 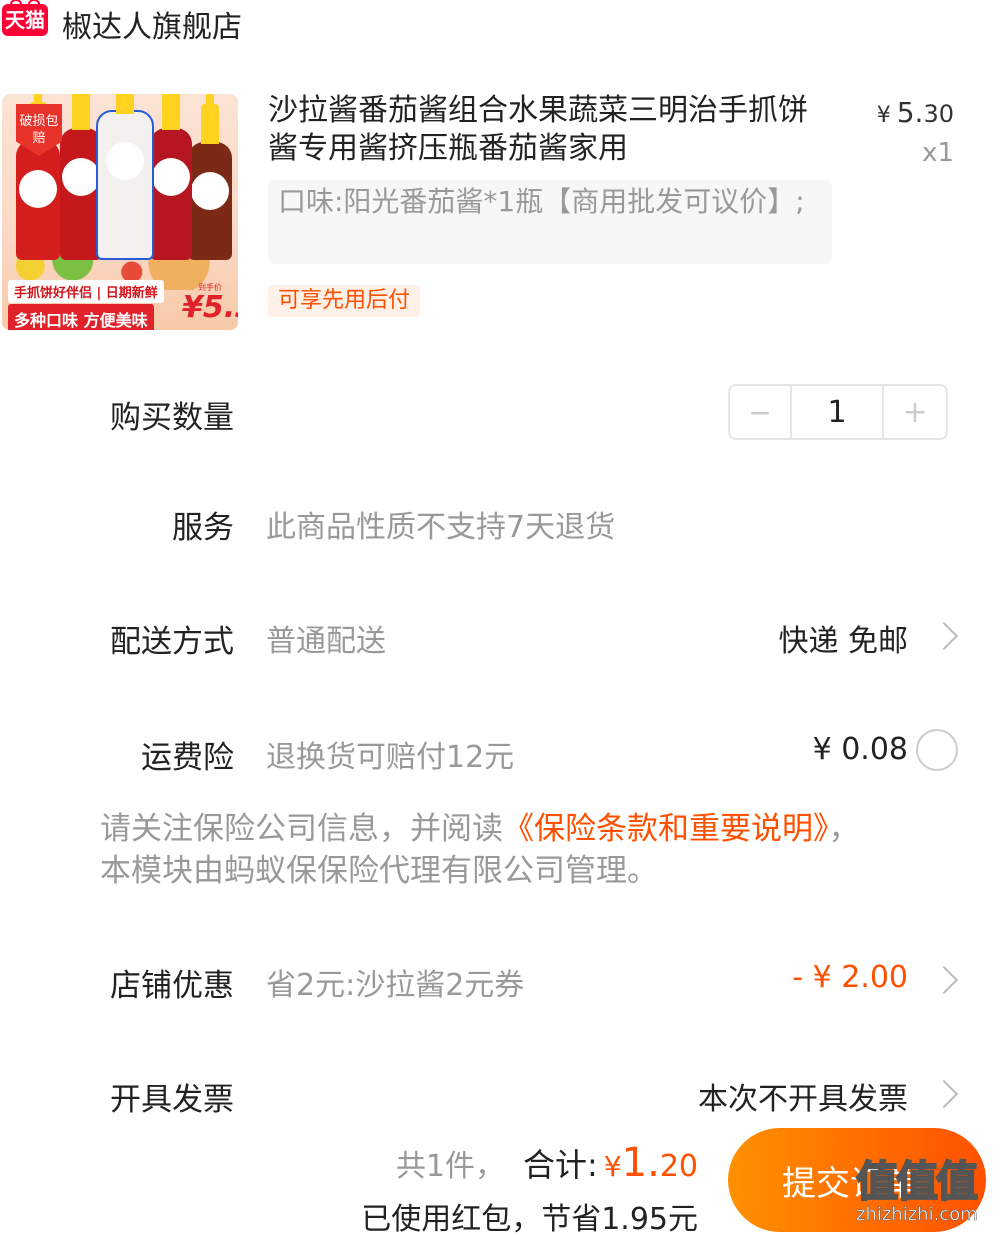 I want to click on notice-text: 请关注保险公司信息，并阅读, so click(x=301, y=829).